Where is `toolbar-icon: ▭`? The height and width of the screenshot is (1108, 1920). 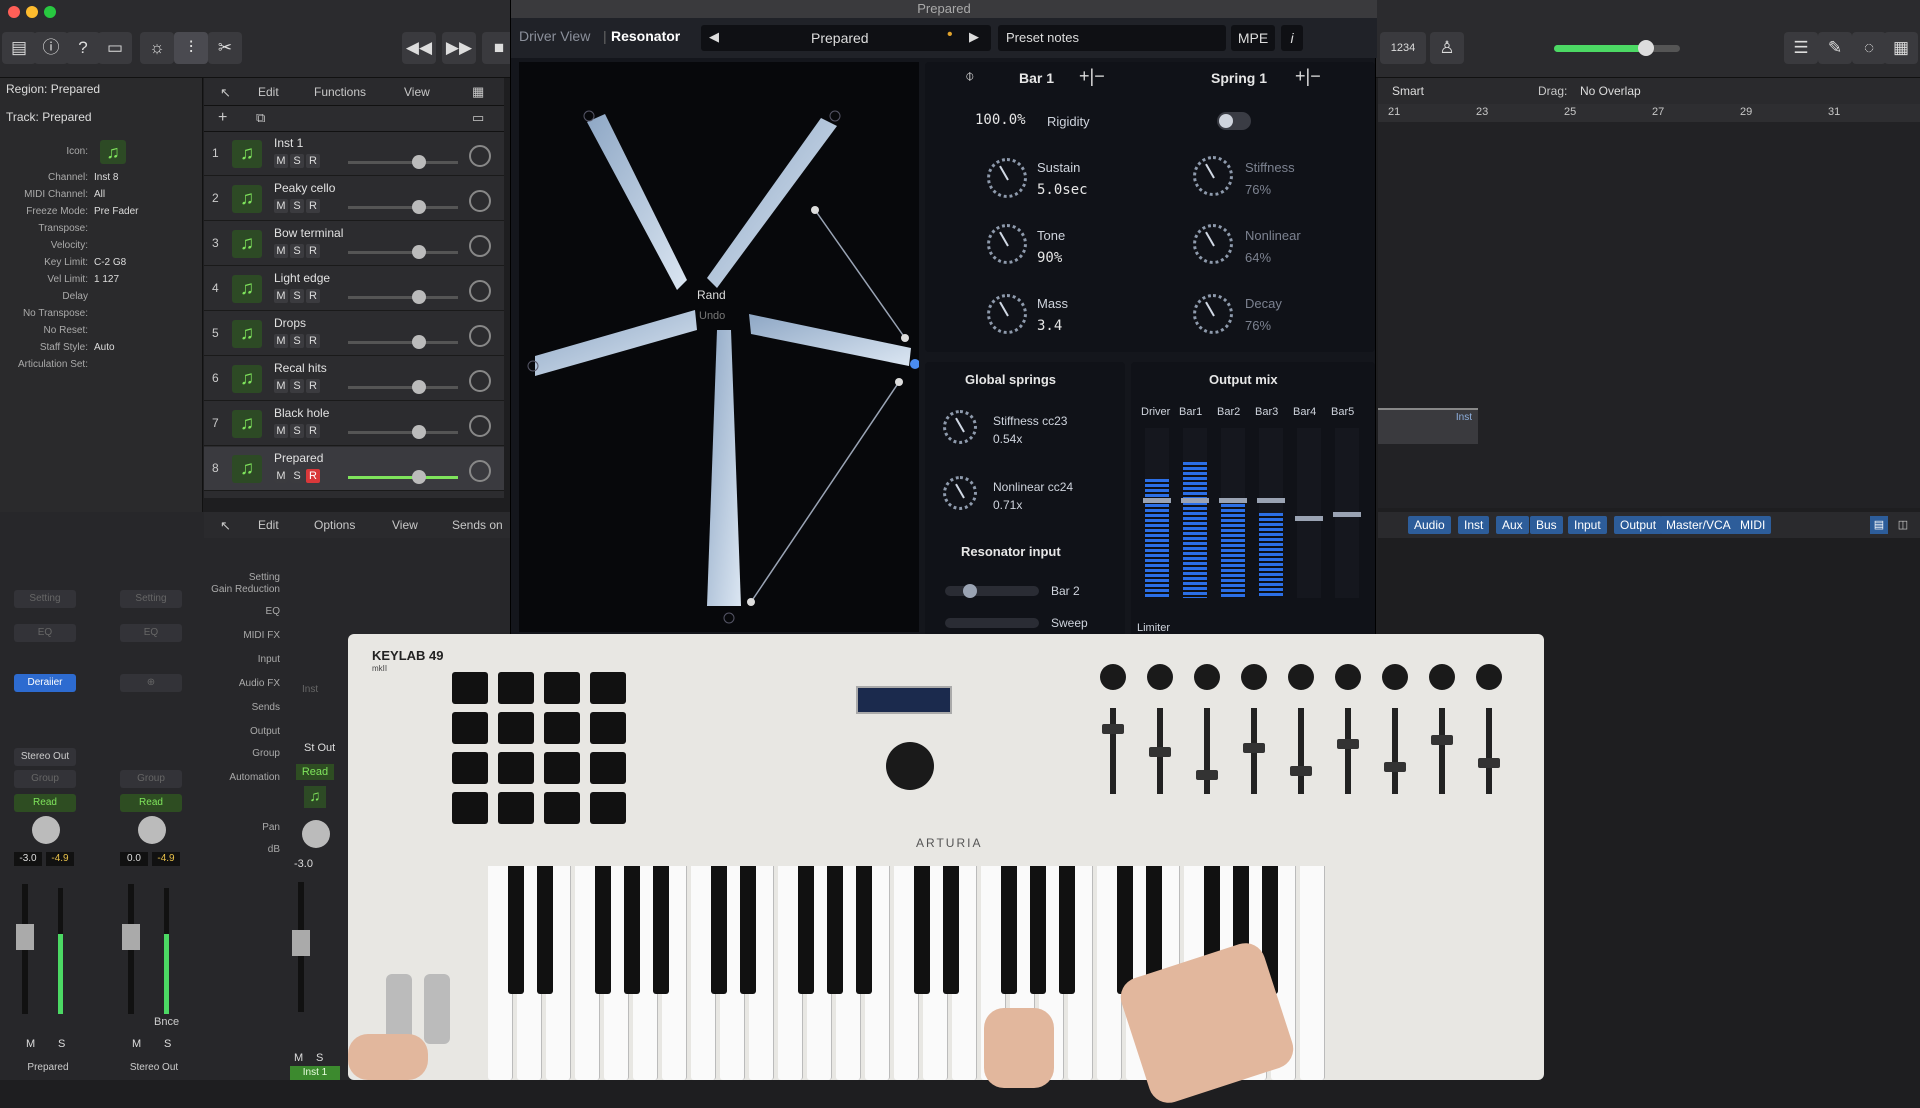 toolbar-icon: ▭ is located at coordinates (115, 48).